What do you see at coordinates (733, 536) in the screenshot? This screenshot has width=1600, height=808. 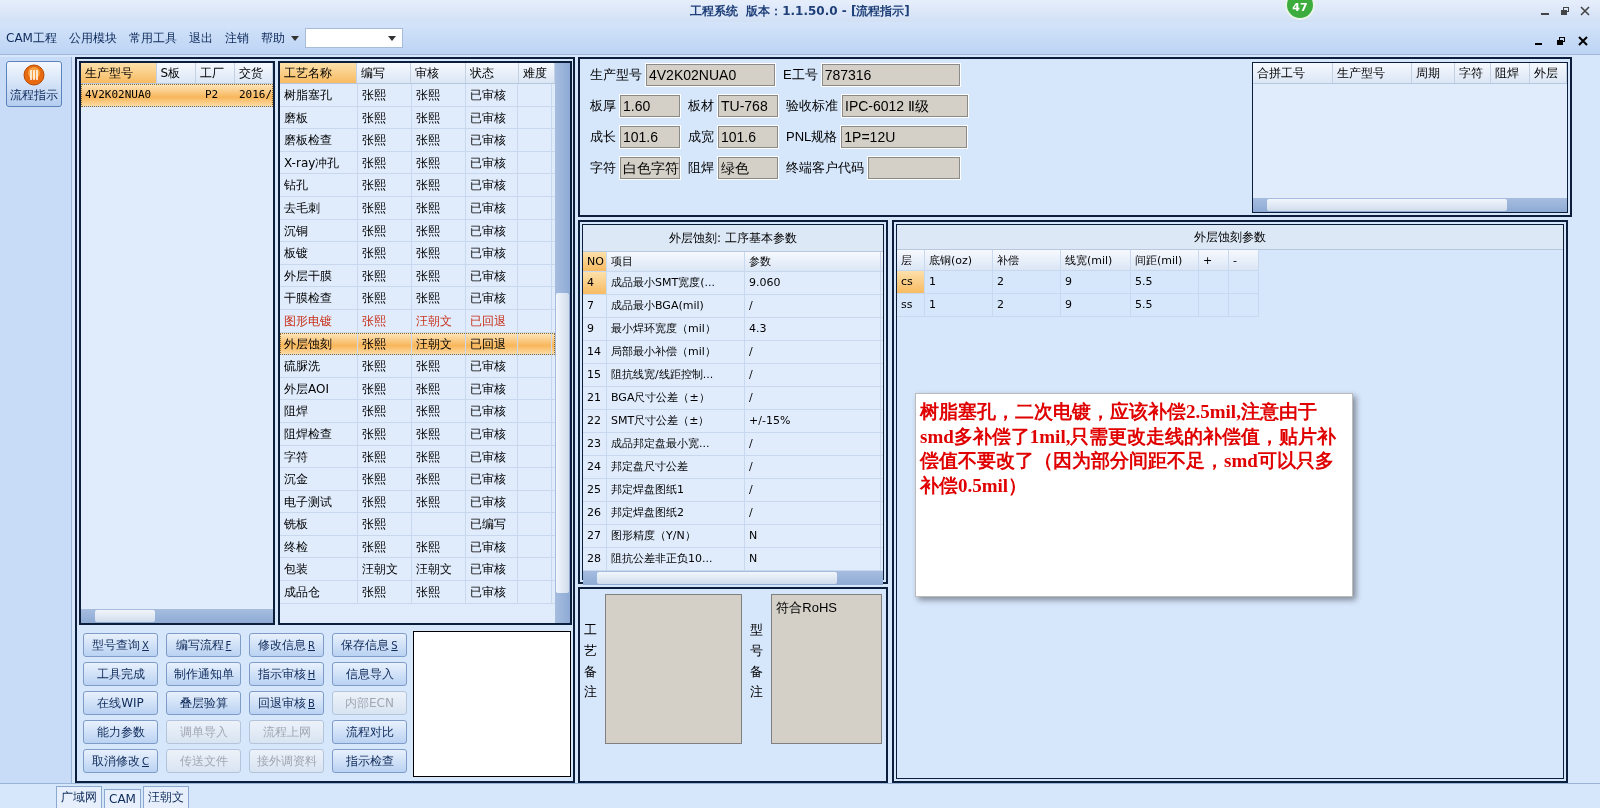 I see `table-row: 27 图形精度（Y/N） N` at bounding box center [733, 536].